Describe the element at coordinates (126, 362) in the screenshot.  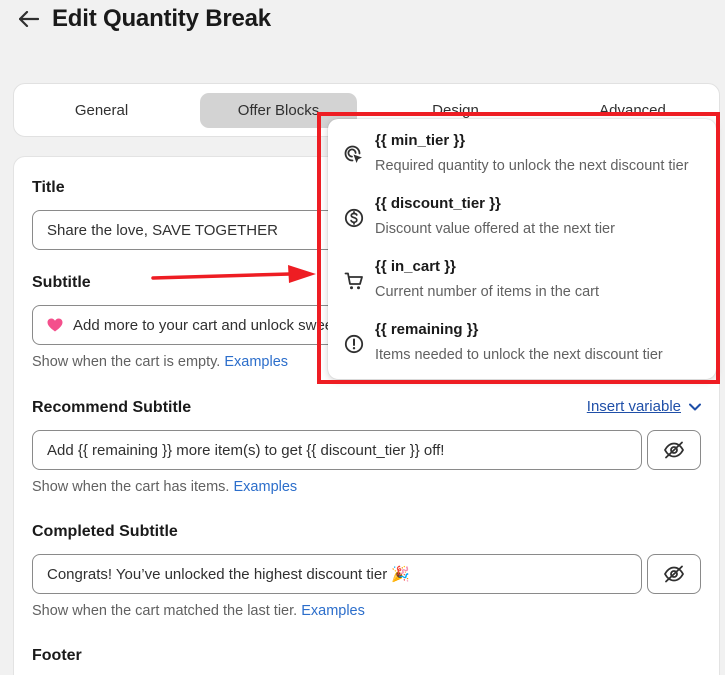
I see `subtitle-helper-text: Show when the cart is empty.` at that location.